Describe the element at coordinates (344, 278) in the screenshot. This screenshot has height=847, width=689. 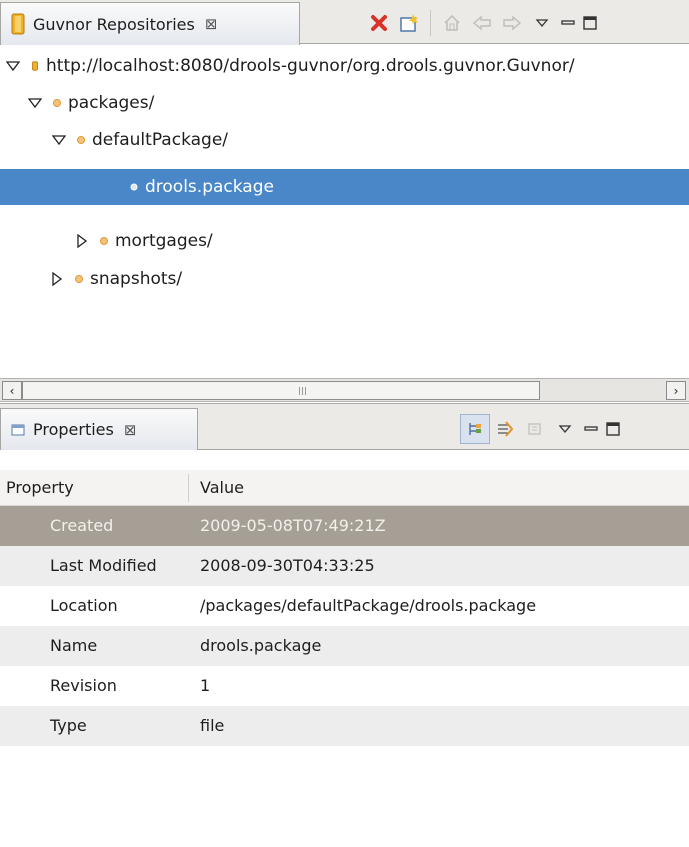
I see `tree-node-snapshots: snapshots/` at that location.